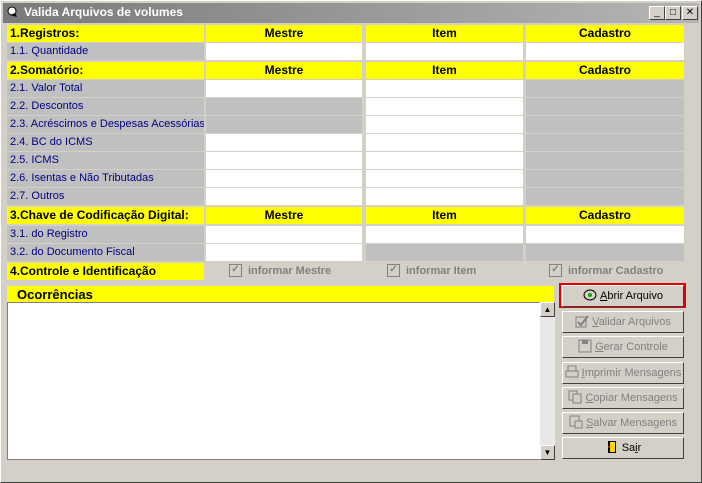 This screenshot has height=483, width=702. I want to click on copiar-mensagens-button: Copiar Mensagens, so click(623, 398).